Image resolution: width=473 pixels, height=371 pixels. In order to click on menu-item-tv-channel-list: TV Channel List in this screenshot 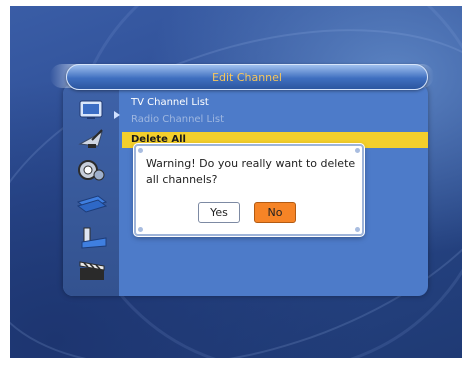, I will do `click(170, 102)`.